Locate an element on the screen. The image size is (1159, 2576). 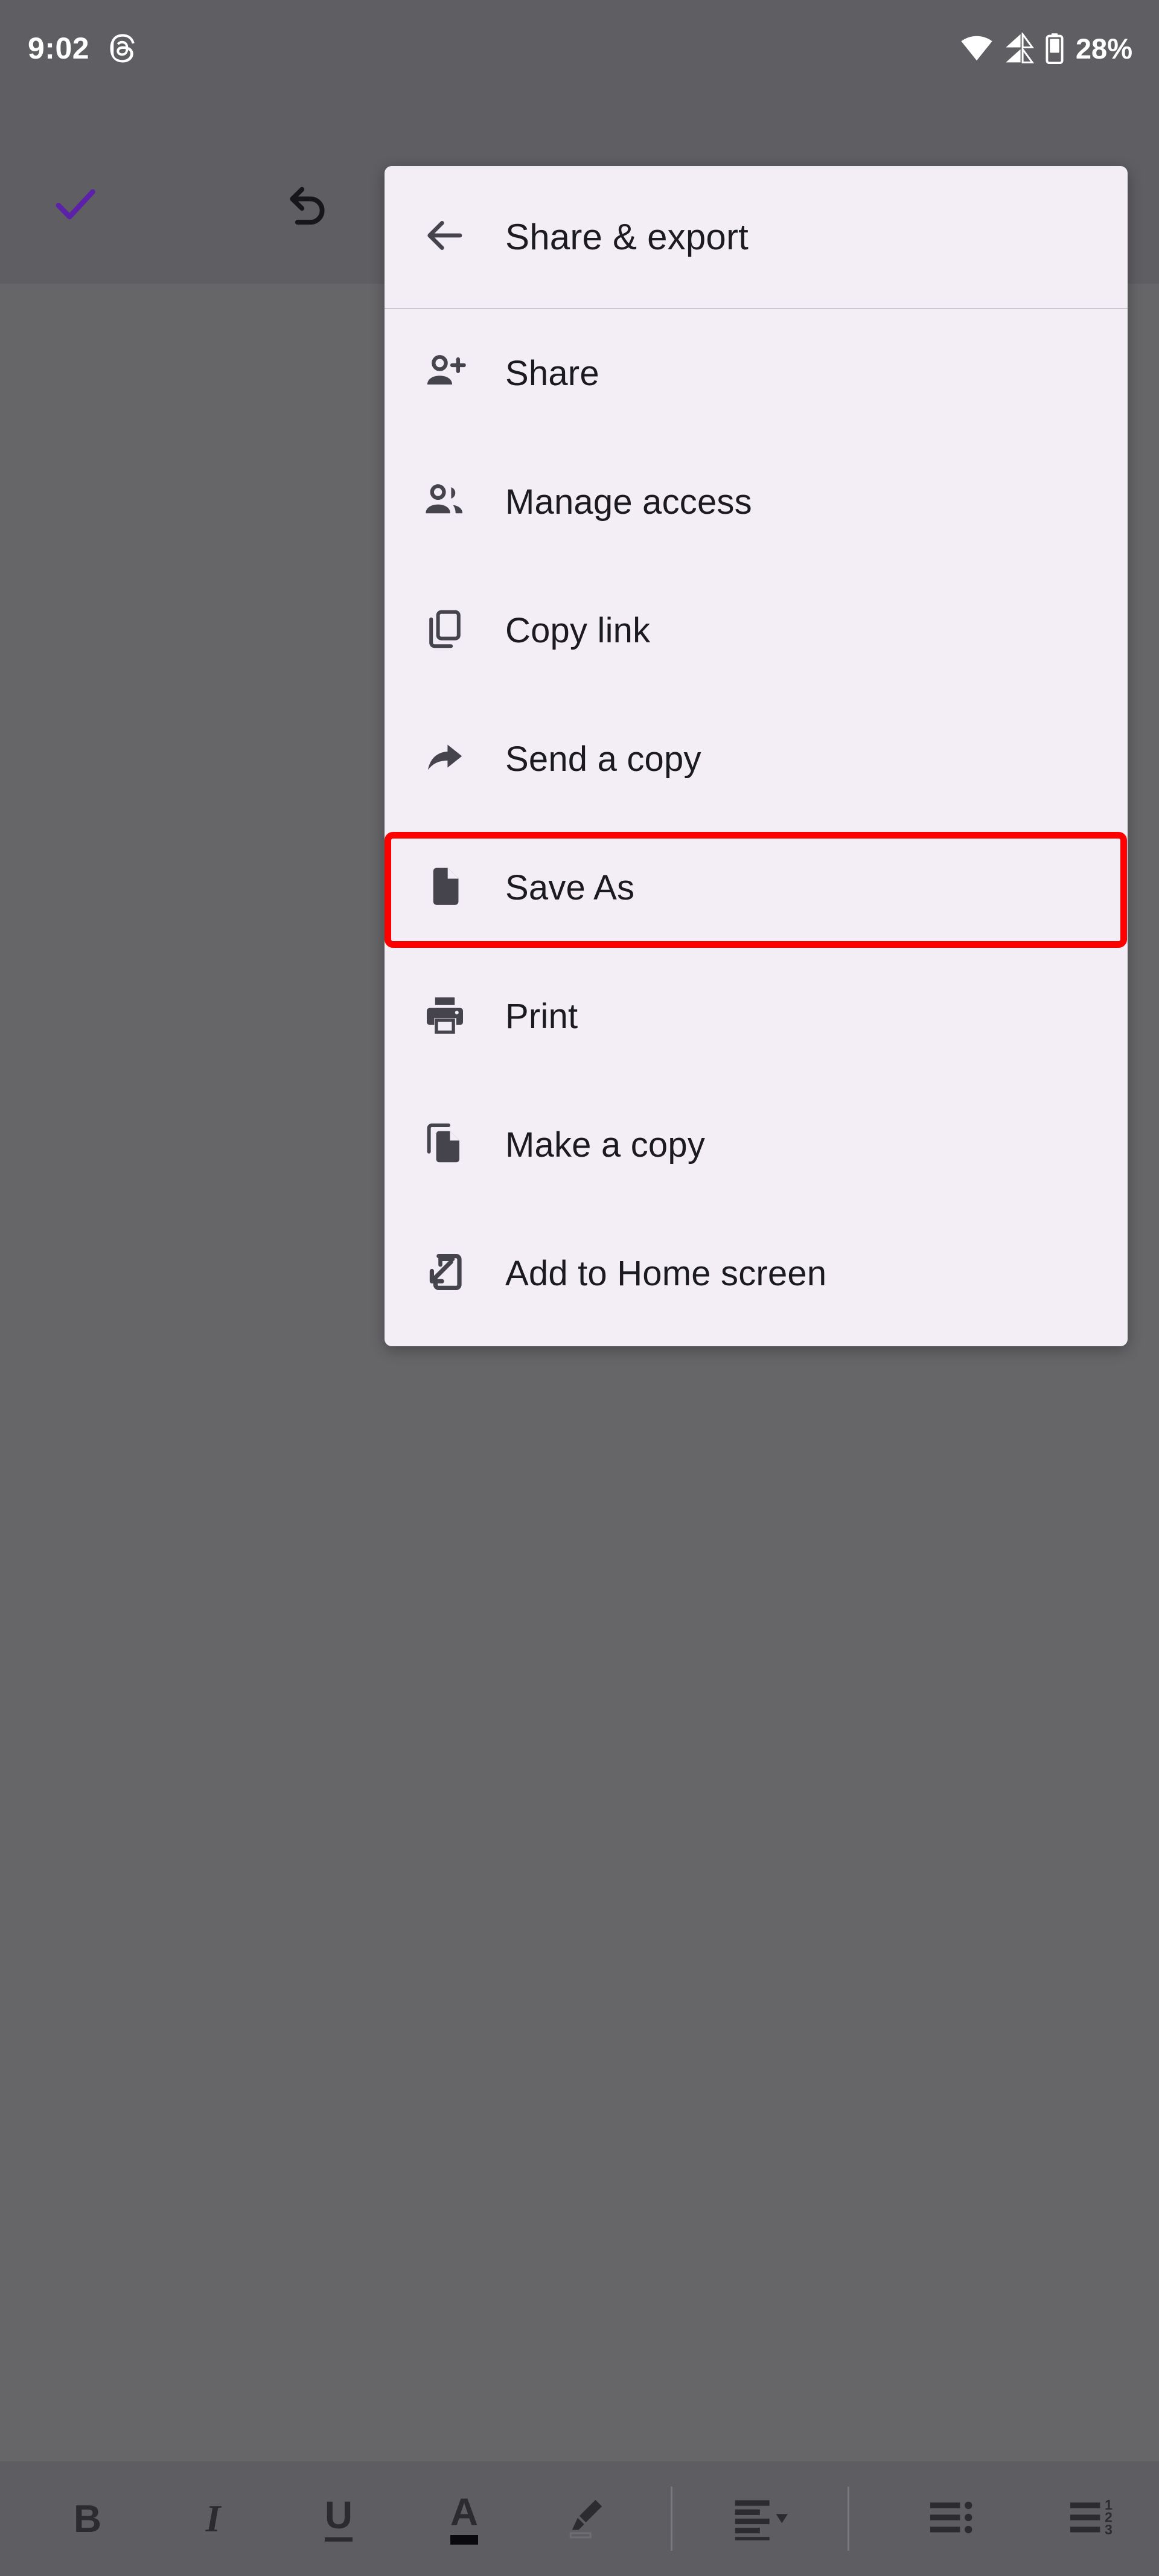
back-arrow-icon is located at coordinates (445, 237).